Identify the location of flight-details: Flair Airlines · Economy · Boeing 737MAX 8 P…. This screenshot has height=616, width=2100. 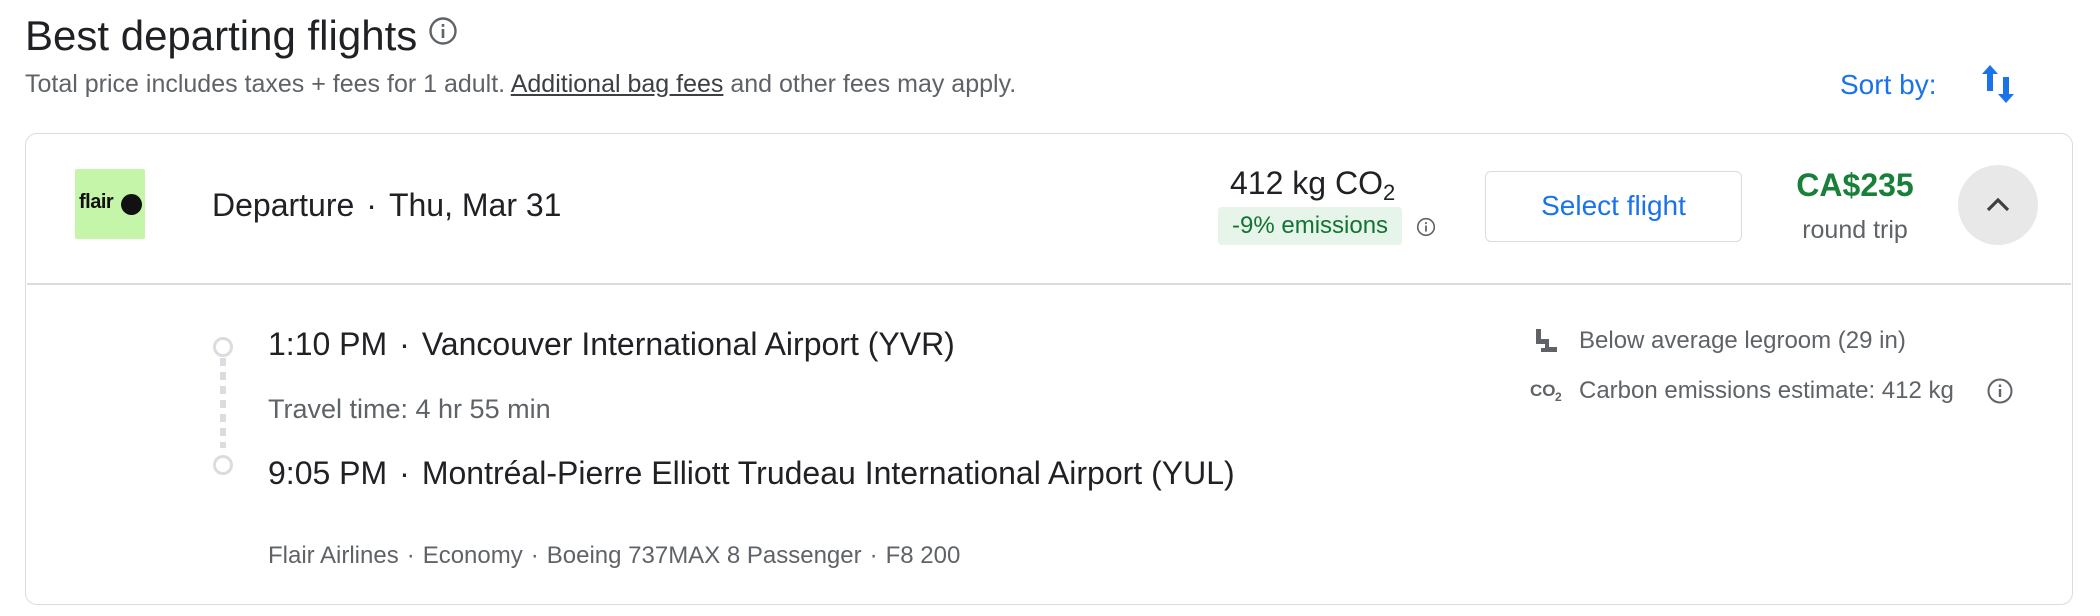
(614, 556).